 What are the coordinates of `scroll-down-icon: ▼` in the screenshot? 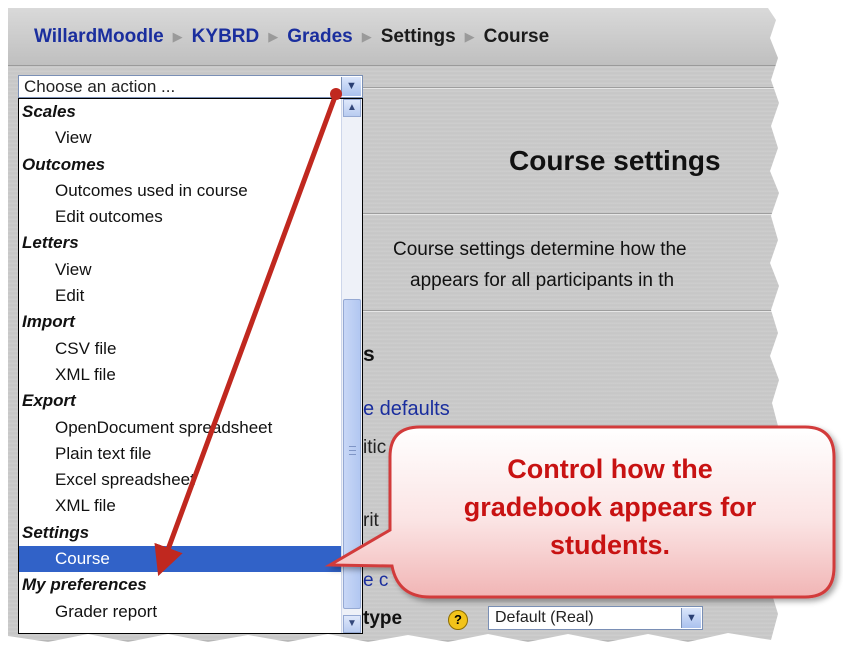 It's located at (352, 624).